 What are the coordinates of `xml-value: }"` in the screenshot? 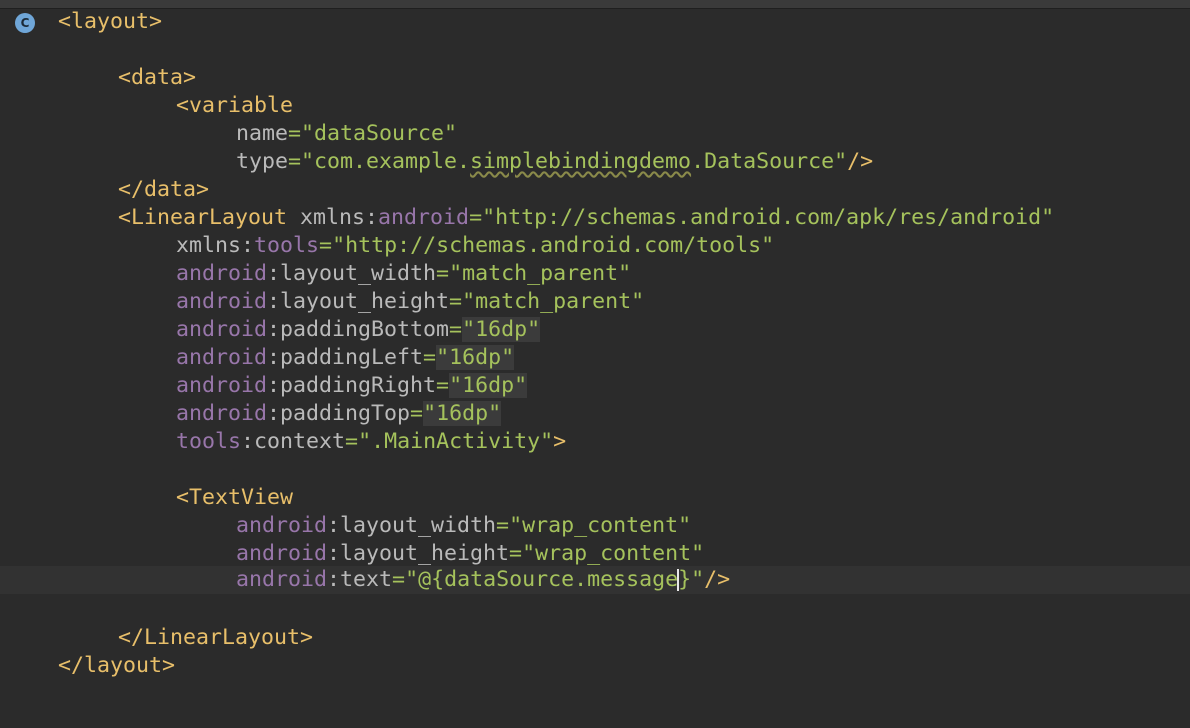 It's located at (691, 579).